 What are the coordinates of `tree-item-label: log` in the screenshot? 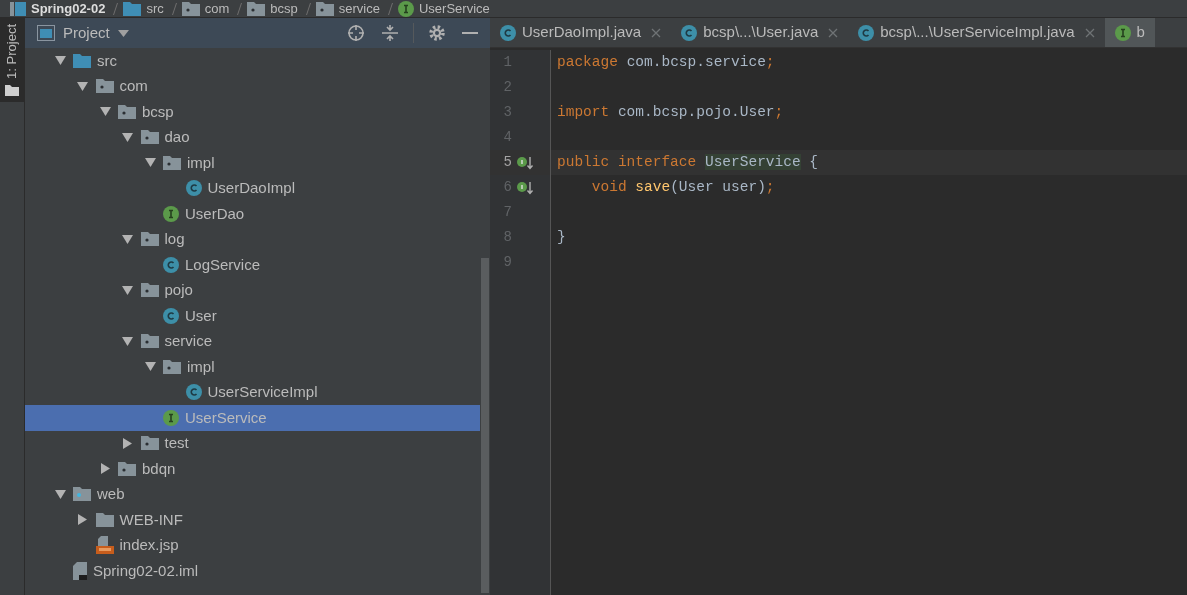 It's located at (174, 239).